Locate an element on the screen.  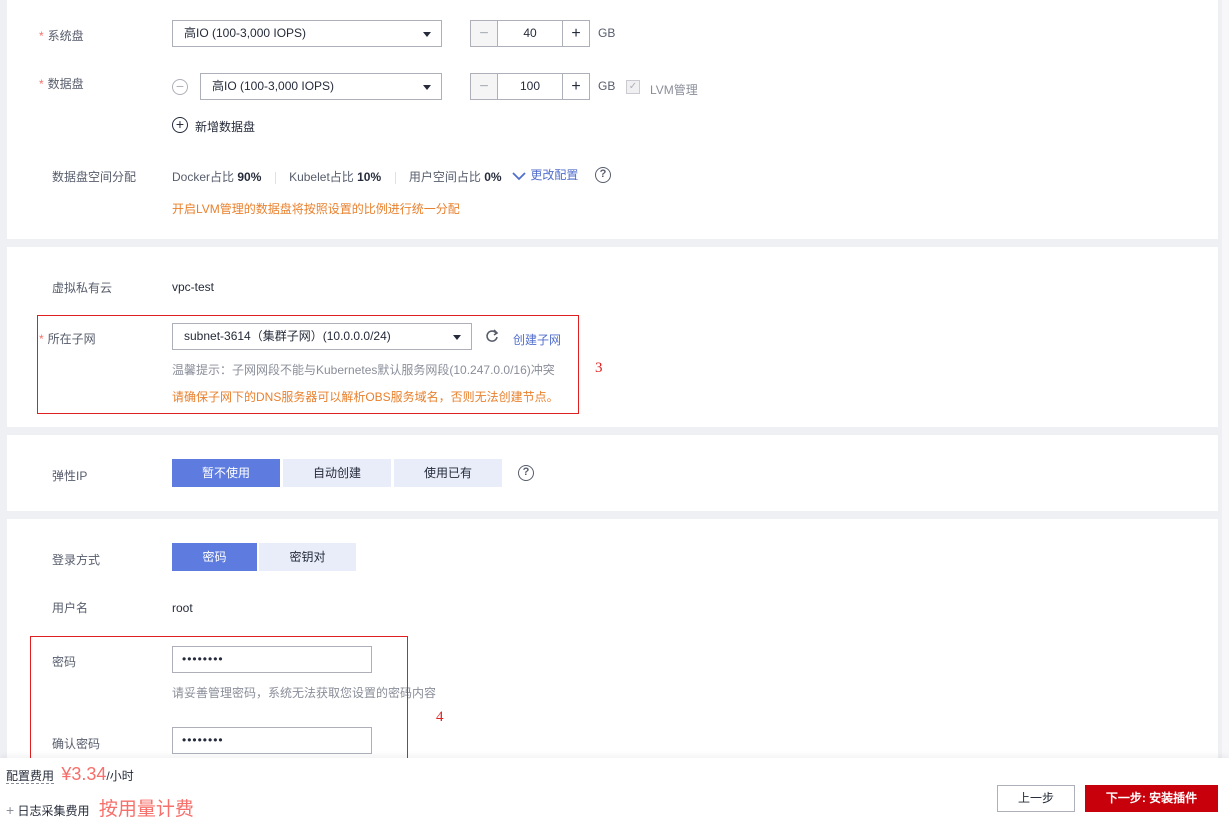
eip-label: 弹性IP is located at coordinates (70, 476).